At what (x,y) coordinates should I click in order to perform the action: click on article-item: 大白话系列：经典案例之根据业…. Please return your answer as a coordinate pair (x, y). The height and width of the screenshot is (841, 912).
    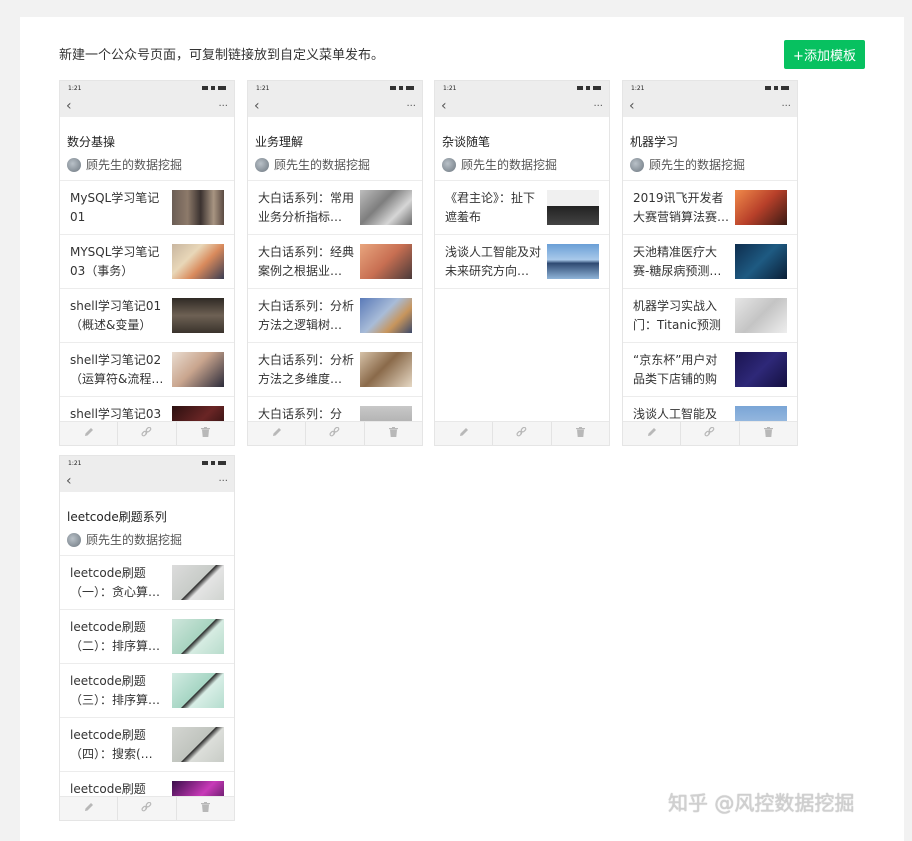
    Looking at the image, I should click on (335, 262).